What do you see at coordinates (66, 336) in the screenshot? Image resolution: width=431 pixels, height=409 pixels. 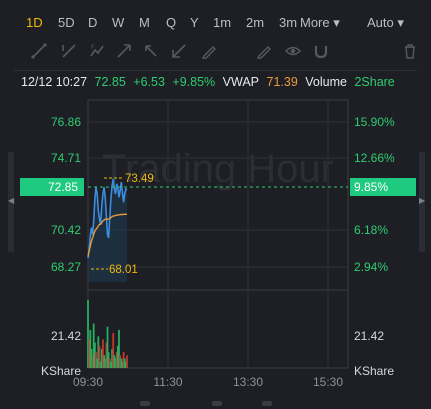 I see `volume-axis-left-max: 21.42` at bounding box center [66, 336].